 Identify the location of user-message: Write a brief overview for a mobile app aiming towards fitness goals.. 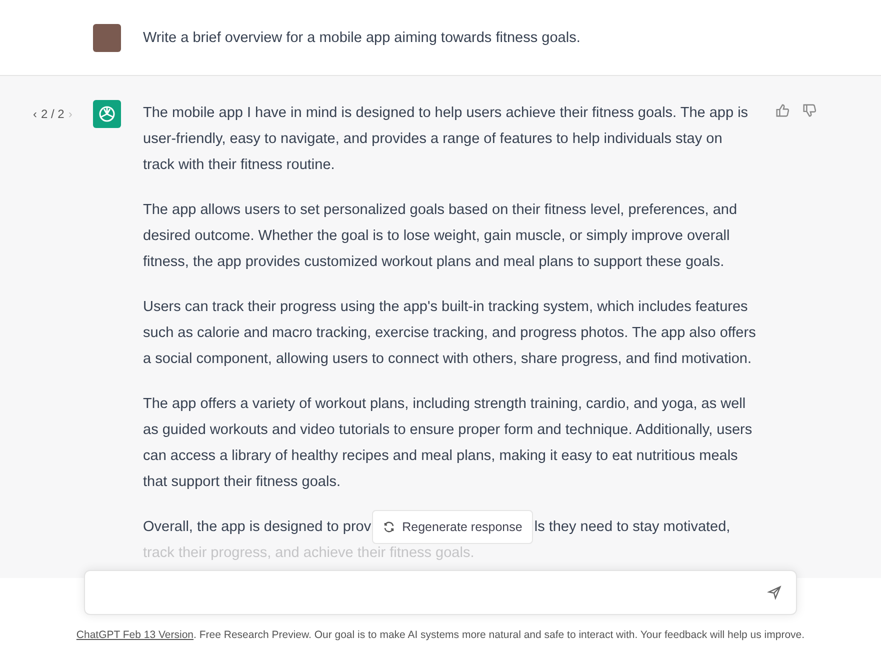
(361, 38).